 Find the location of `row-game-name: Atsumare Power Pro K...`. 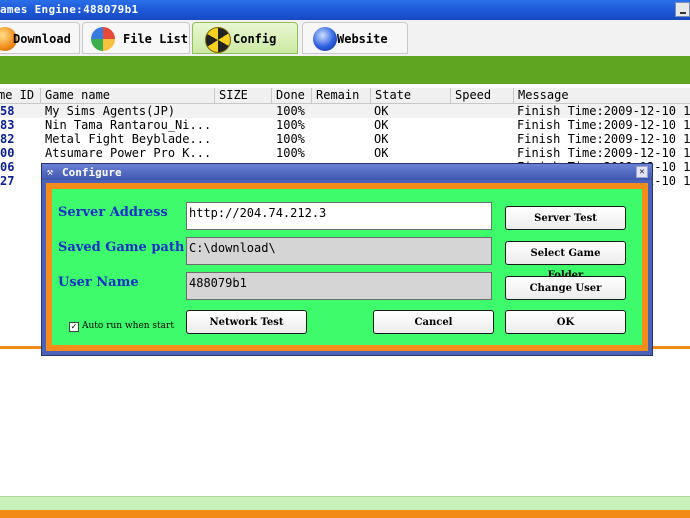

row-game-name: Atsumare Power Pro K... is located at coordinates (128, 153).